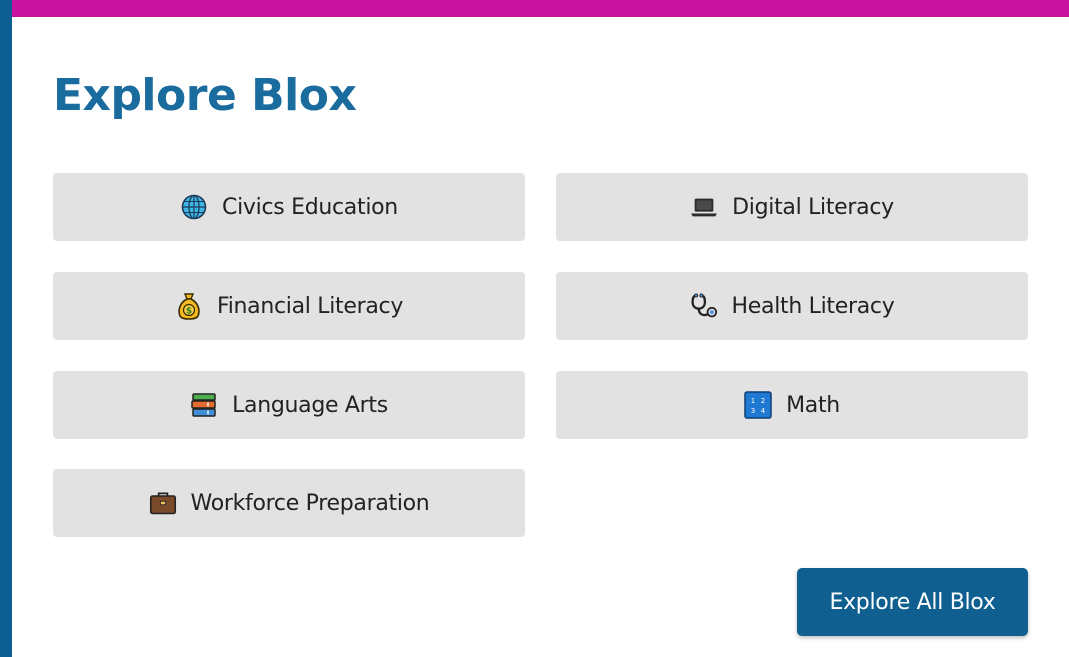  I want to click on topic-tile-financial-literacy: $ Financial Literacy, so click(289, 306).